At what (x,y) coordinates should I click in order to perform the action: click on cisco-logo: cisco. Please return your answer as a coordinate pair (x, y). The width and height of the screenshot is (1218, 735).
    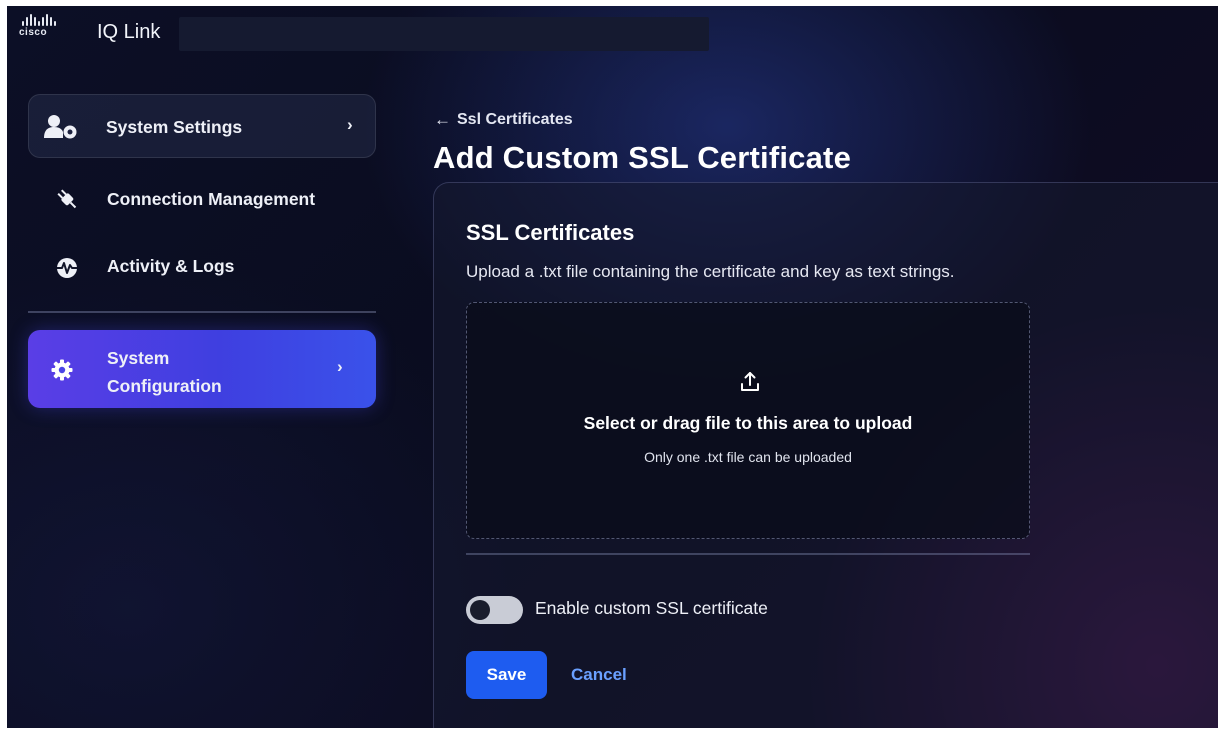
    Looking at the image, I should click on (39, 28).